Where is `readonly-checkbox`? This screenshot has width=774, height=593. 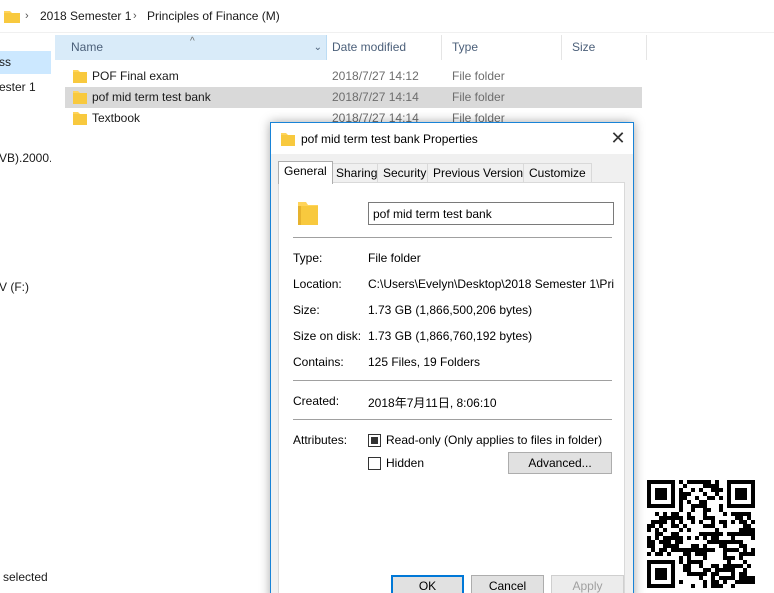 readonly-checkbox is located at coordinates (374, 440).